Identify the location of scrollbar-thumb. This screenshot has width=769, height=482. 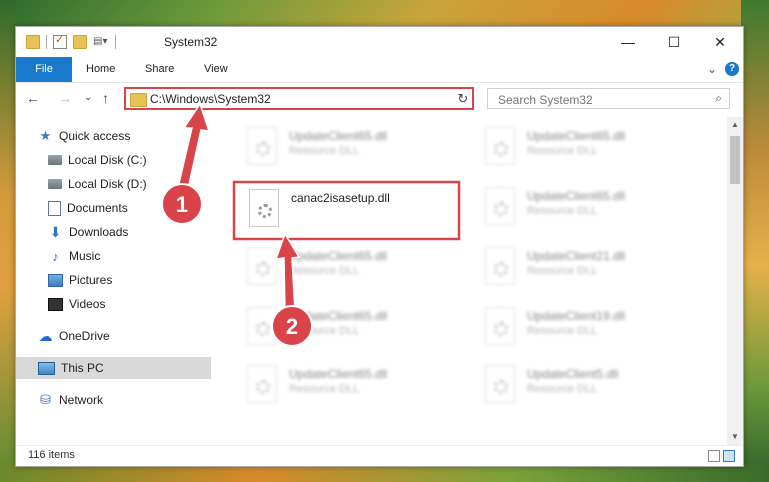
(735, 160).